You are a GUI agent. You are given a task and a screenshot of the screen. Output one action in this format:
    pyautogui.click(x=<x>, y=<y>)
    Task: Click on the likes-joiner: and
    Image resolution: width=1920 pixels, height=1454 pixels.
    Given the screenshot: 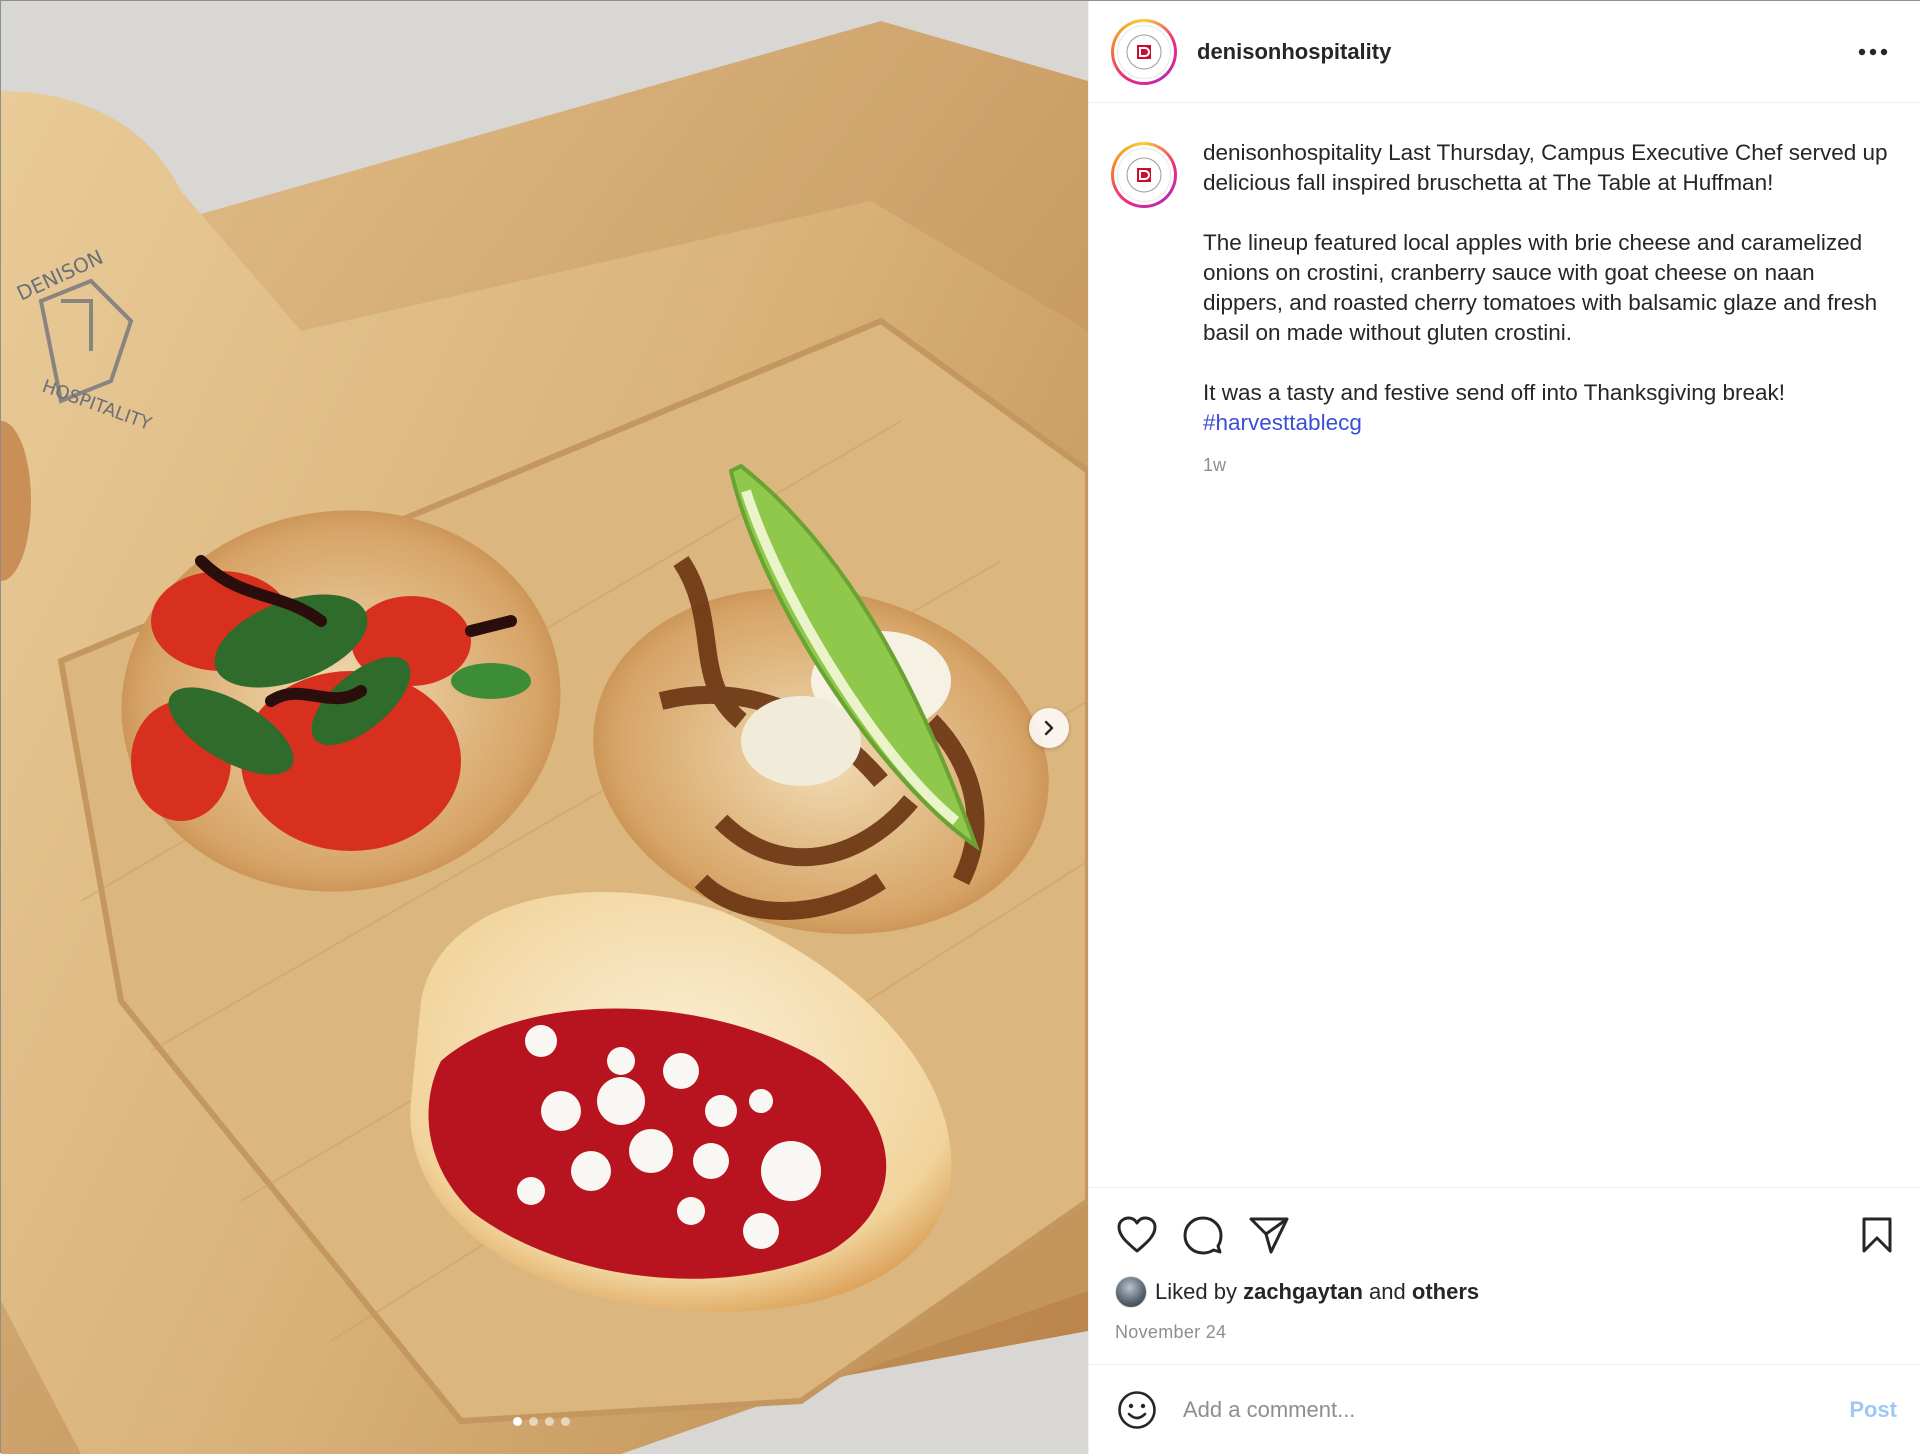 What is the action you would take?
    pyautogui.click(x=1387, y=1291)
    